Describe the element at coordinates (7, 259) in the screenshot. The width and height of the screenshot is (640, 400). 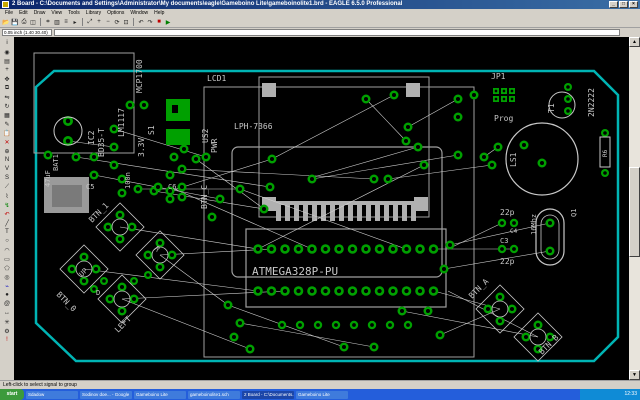
I see `rect-tool-icon: ▭` at that location.